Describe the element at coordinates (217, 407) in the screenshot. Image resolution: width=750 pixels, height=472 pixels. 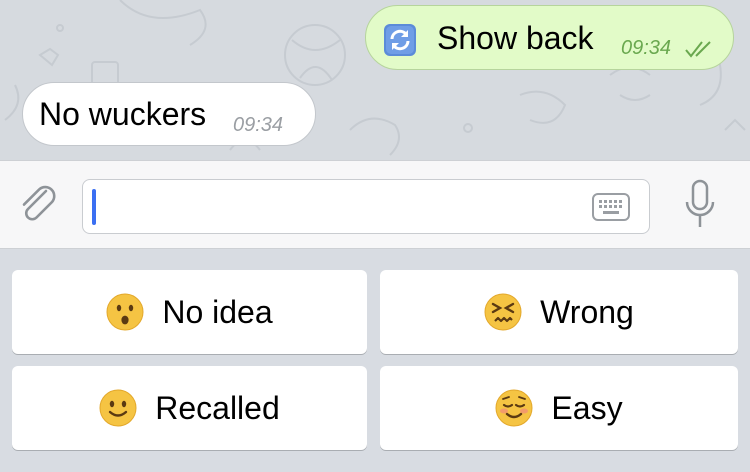
I see `button-label: Recalled` at that location.